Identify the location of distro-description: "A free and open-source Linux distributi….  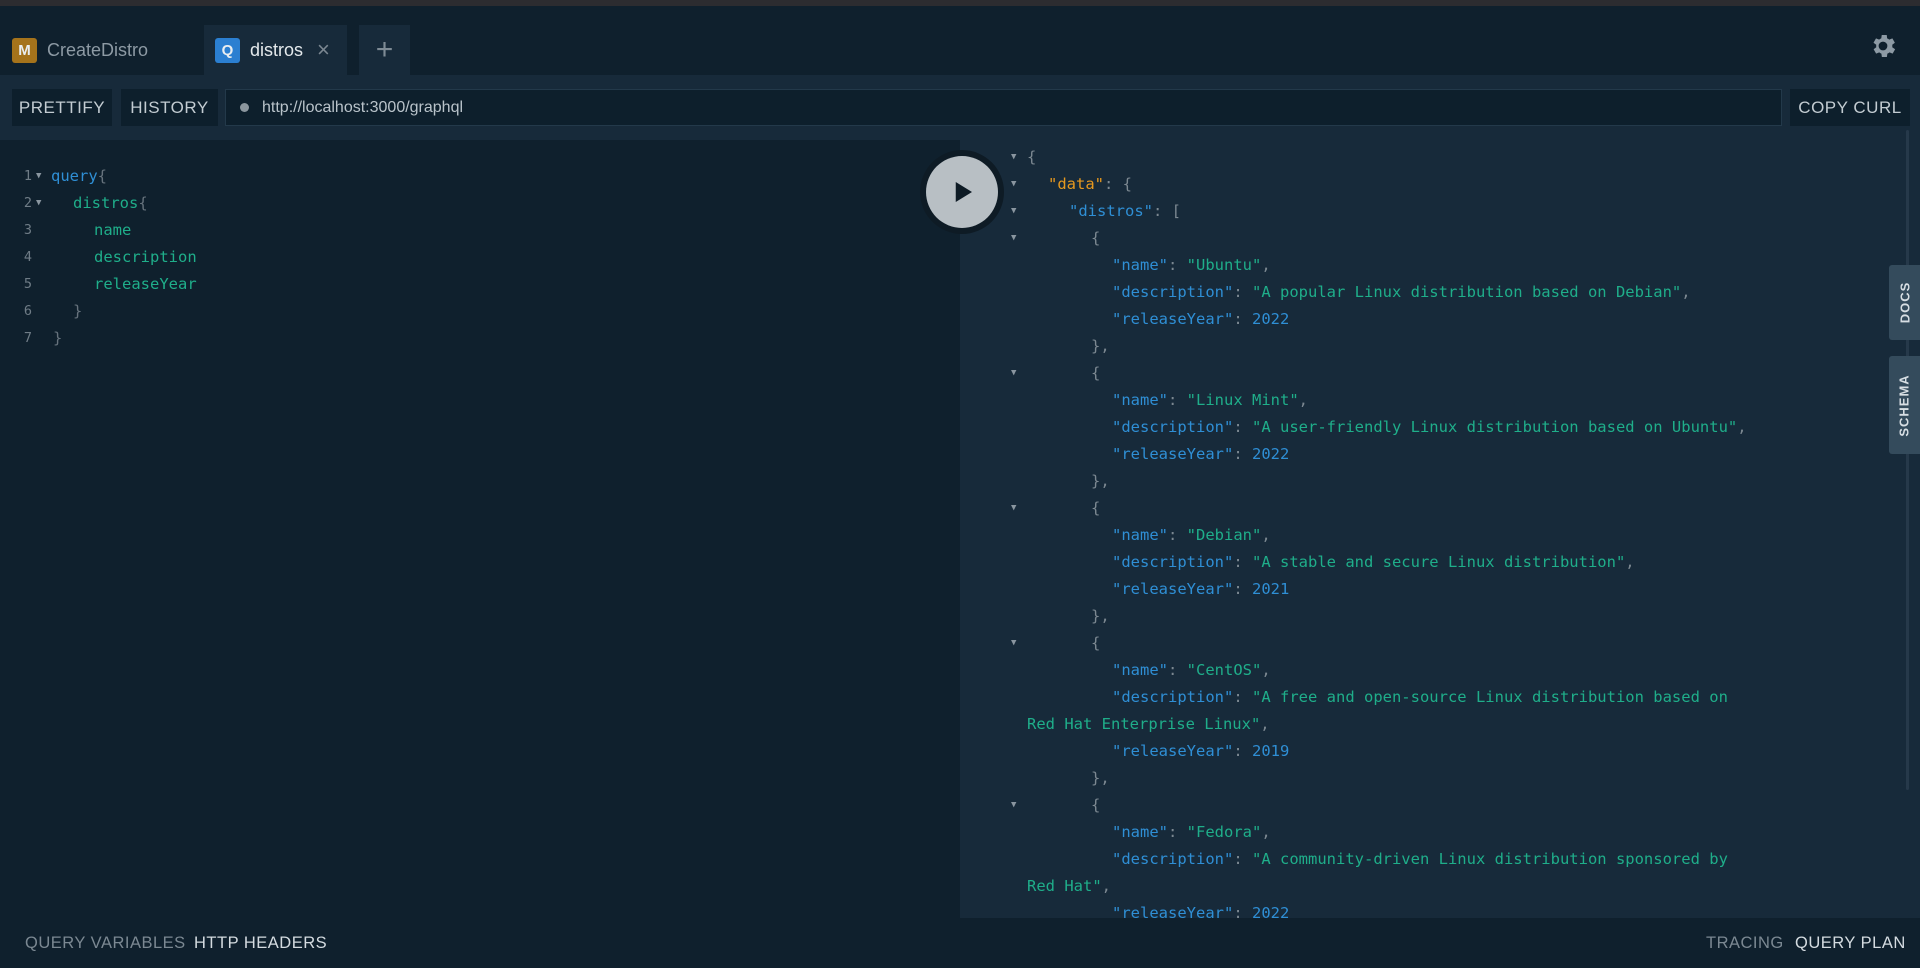
(1490, 696).